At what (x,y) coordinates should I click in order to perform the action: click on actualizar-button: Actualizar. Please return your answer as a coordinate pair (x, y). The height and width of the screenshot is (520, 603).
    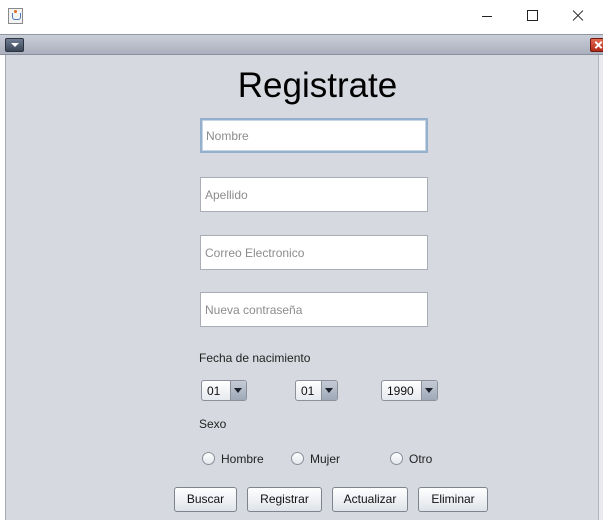
    Looking at the image, I should click on (370, 499).